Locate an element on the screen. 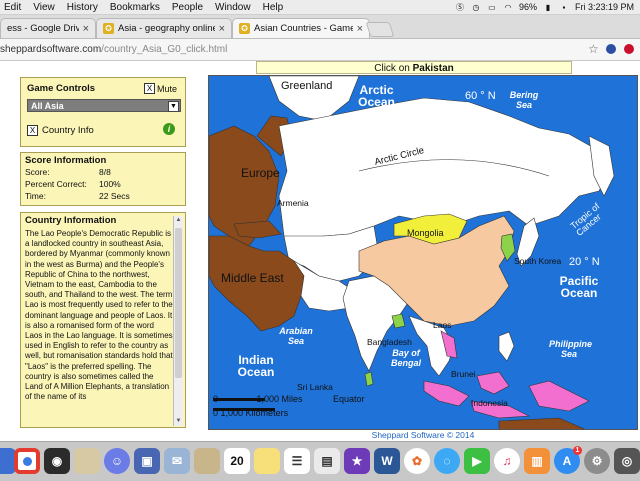  prompt-prefix: Click on is located at coordinates (393, 68).